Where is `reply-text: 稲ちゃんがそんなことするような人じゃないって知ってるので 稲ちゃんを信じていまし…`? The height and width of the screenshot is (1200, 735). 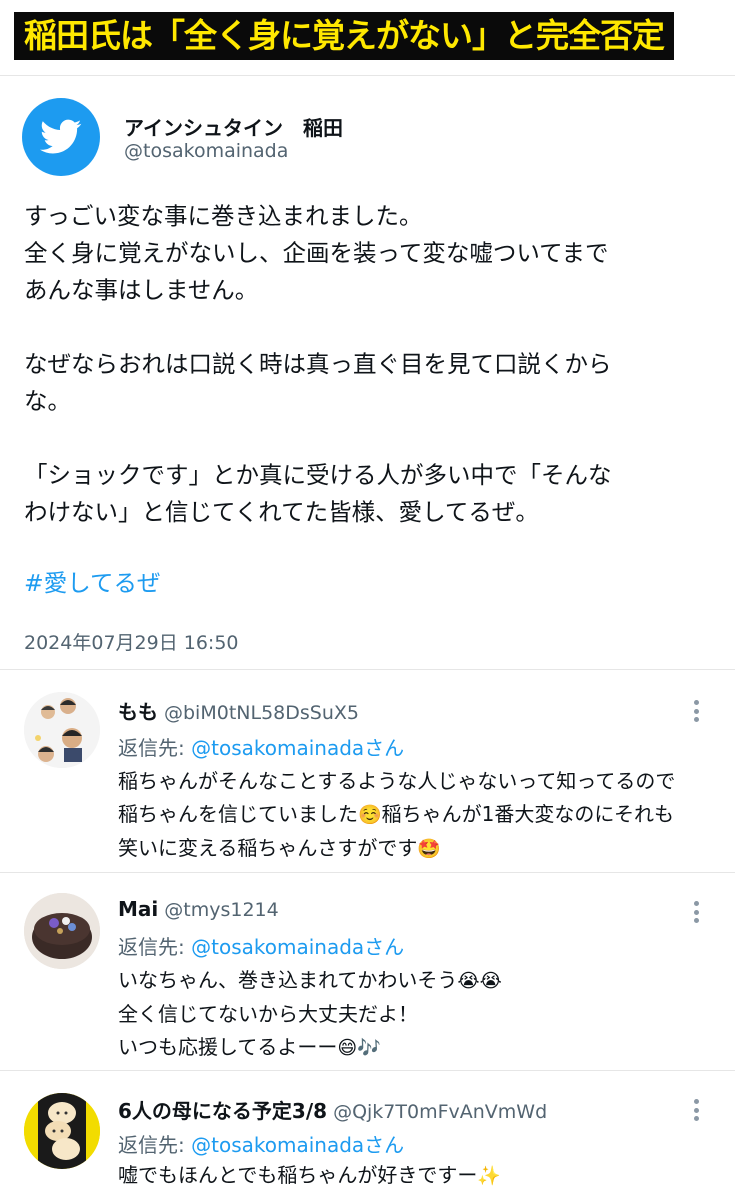 reply-text: 稲ちゃんがそんなことするような人じゃないって知ってるので 稲ちゃんを信じていまし… is located at coordinates (418, 815).